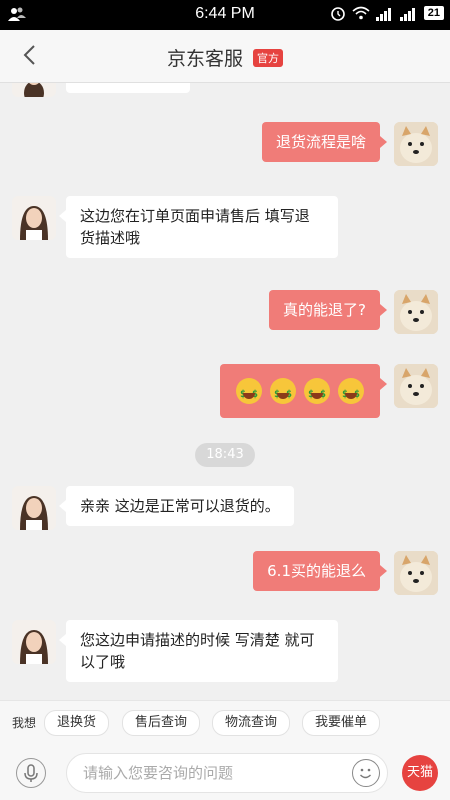  What do you see at coordinates (328, 310) in the screenshot?
I see `user-message: 真的能退了?` at bounding box center [328, 310].